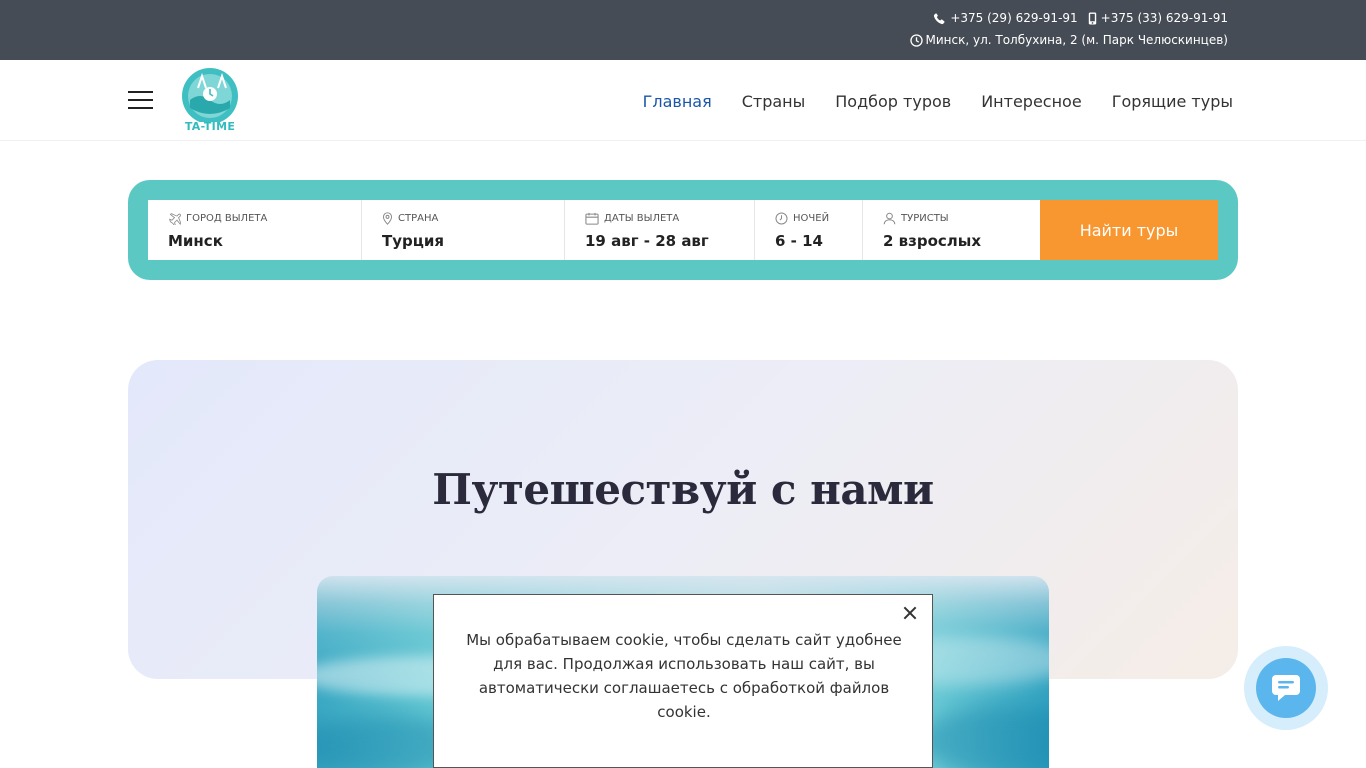  What do you see at coordinates (1172, 101) in the screenshot?
I see `nav-item-hot-tours: Горящие туры` at bounding box center [1172, 101].